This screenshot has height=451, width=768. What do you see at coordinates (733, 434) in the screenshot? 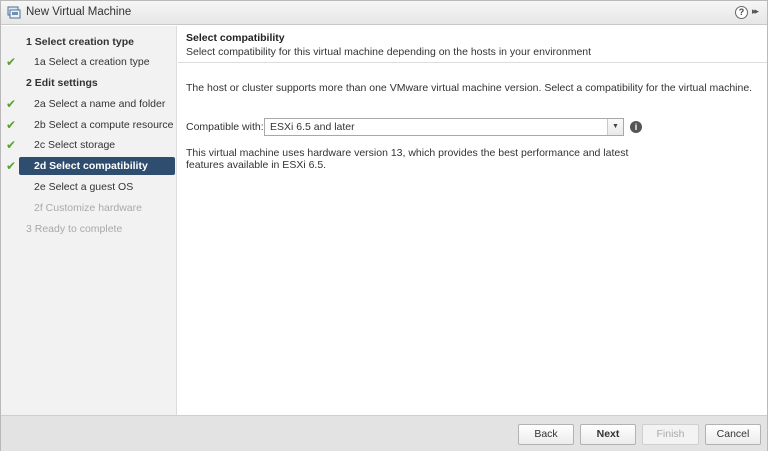
I see `cancel-button: Cancel` at bounding box center [733, 434].